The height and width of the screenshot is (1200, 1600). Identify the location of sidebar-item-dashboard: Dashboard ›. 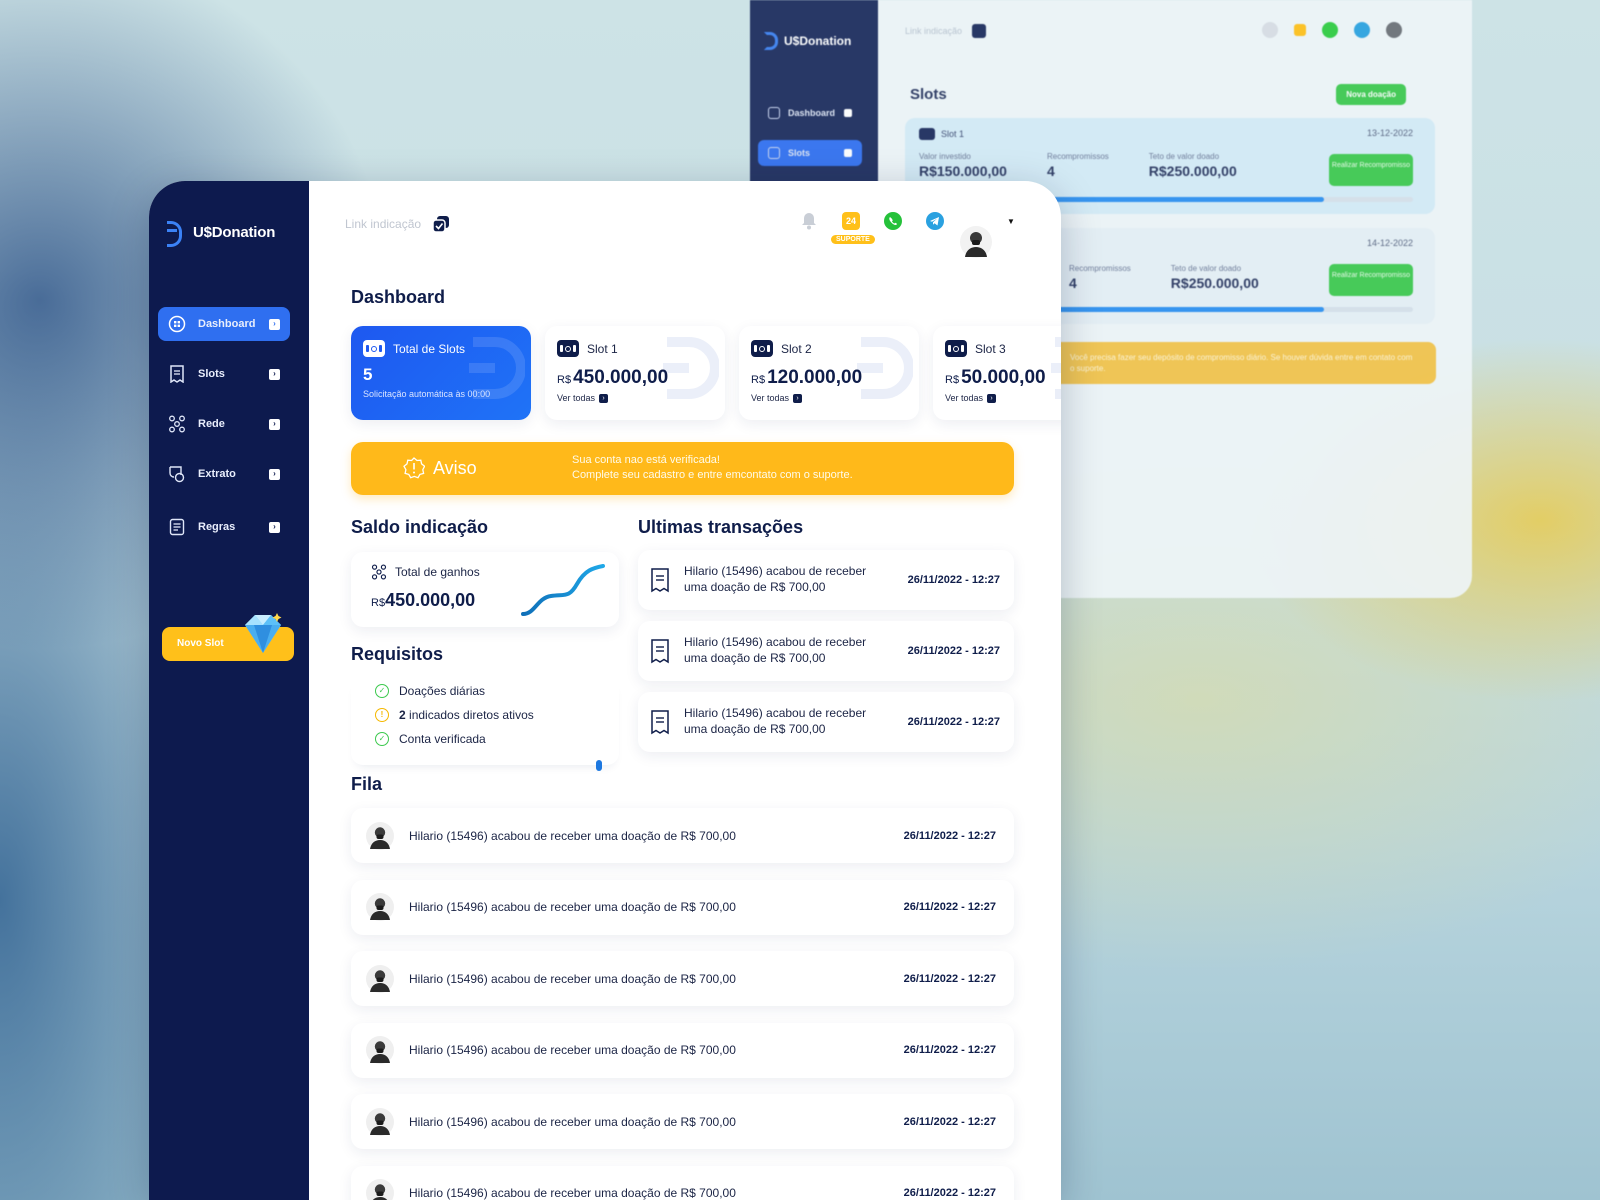
(224, 324).